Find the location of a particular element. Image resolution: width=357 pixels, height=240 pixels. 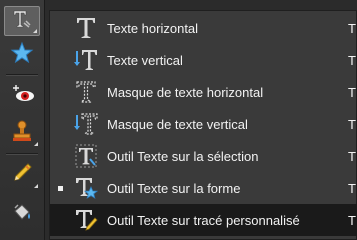

menu-item-horizontal-type: Texte horizontal T is located at coordinates (203, 28).